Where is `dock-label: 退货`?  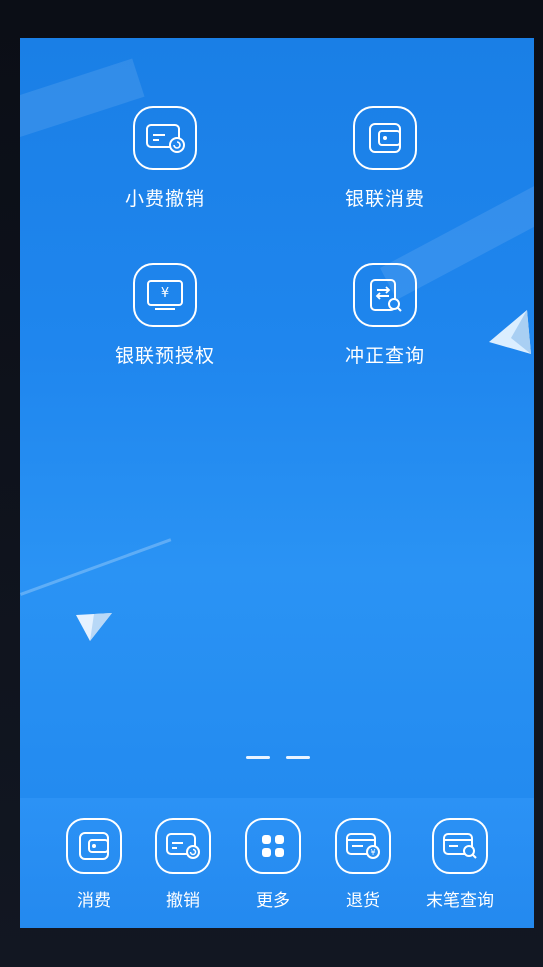
dock-label: 退货 is located at coordinates (363, 901).